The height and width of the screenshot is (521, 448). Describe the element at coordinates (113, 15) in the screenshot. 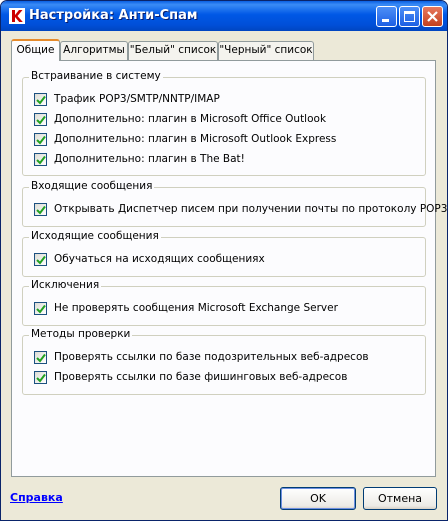

I see `window-title: Настройка: Анти-Спам` at that location.